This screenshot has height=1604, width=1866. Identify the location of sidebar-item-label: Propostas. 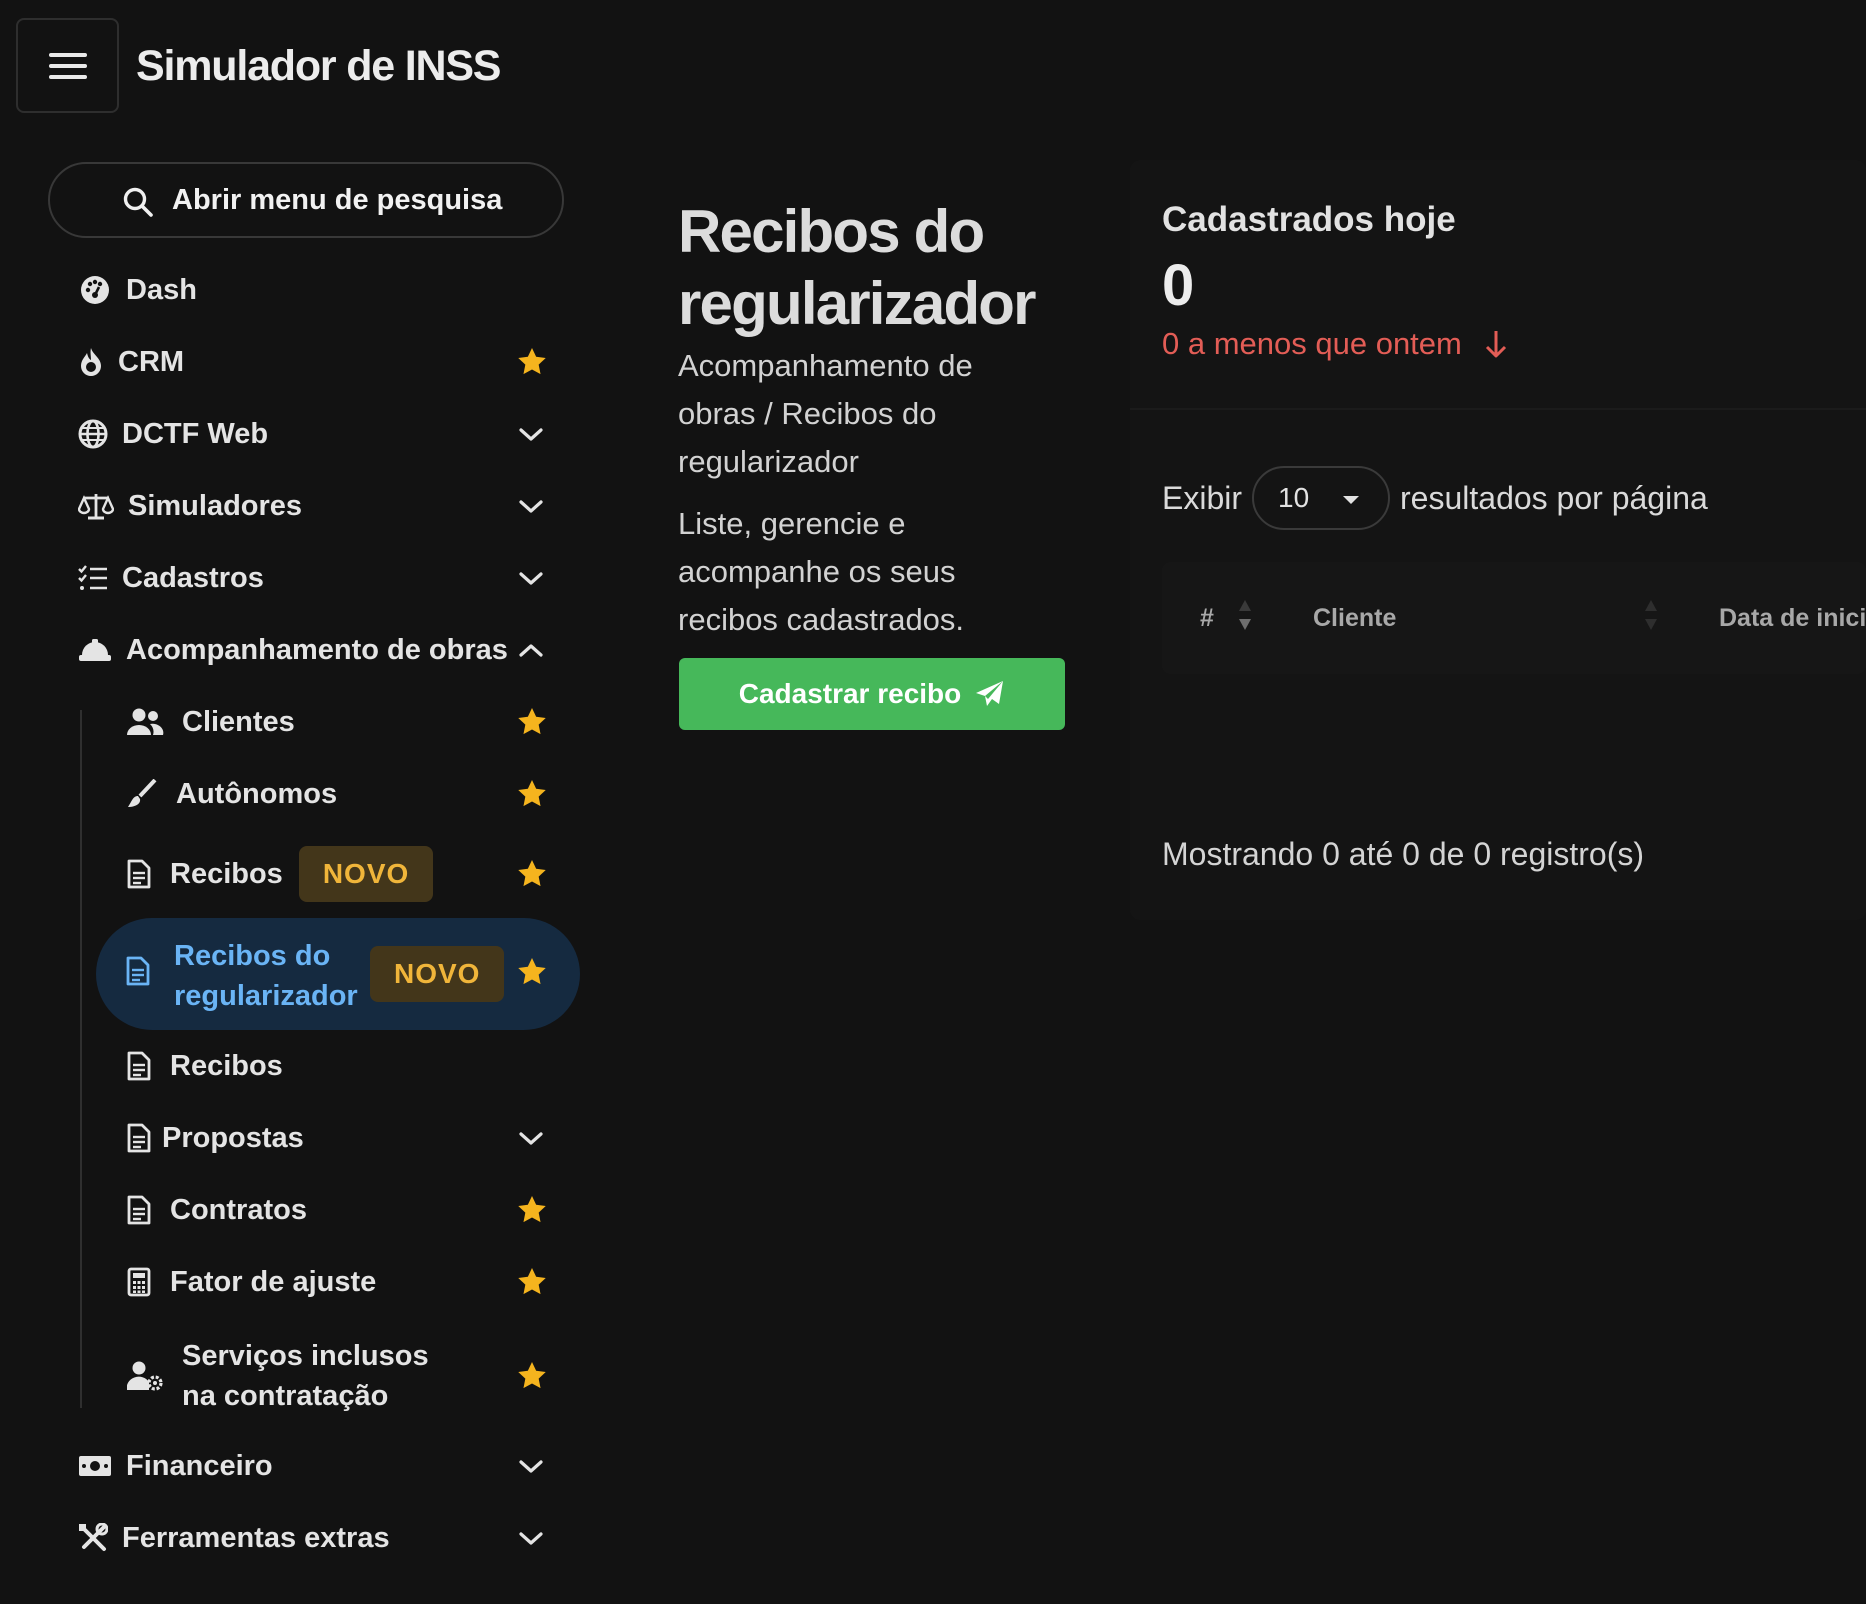
(233, 1137).